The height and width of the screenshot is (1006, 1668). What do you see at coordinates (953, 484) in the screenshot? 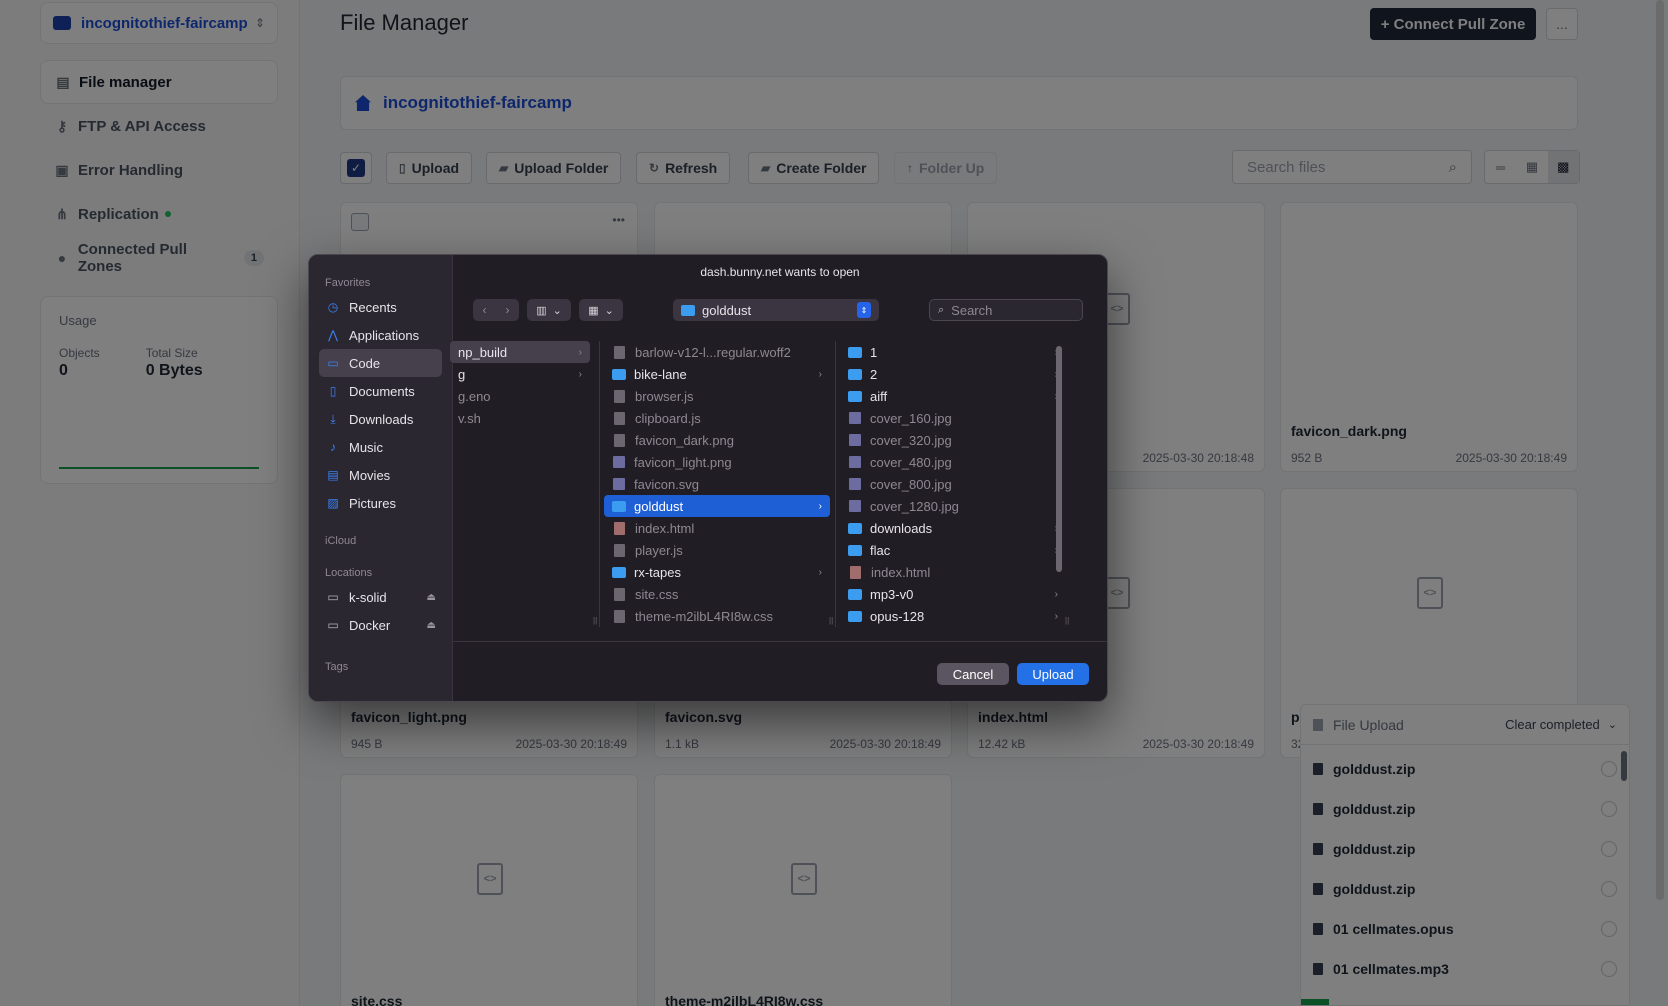
I see `file-row: cover_800.jpg` at bounding box center [953, 484].